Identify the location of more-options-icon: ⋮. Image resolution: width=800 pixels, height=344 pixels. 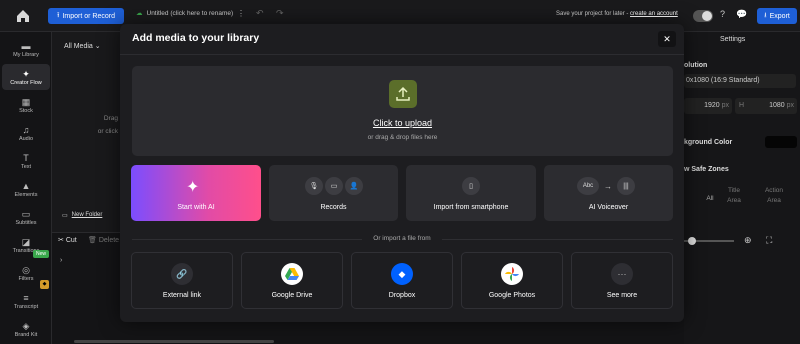
(241, 13).